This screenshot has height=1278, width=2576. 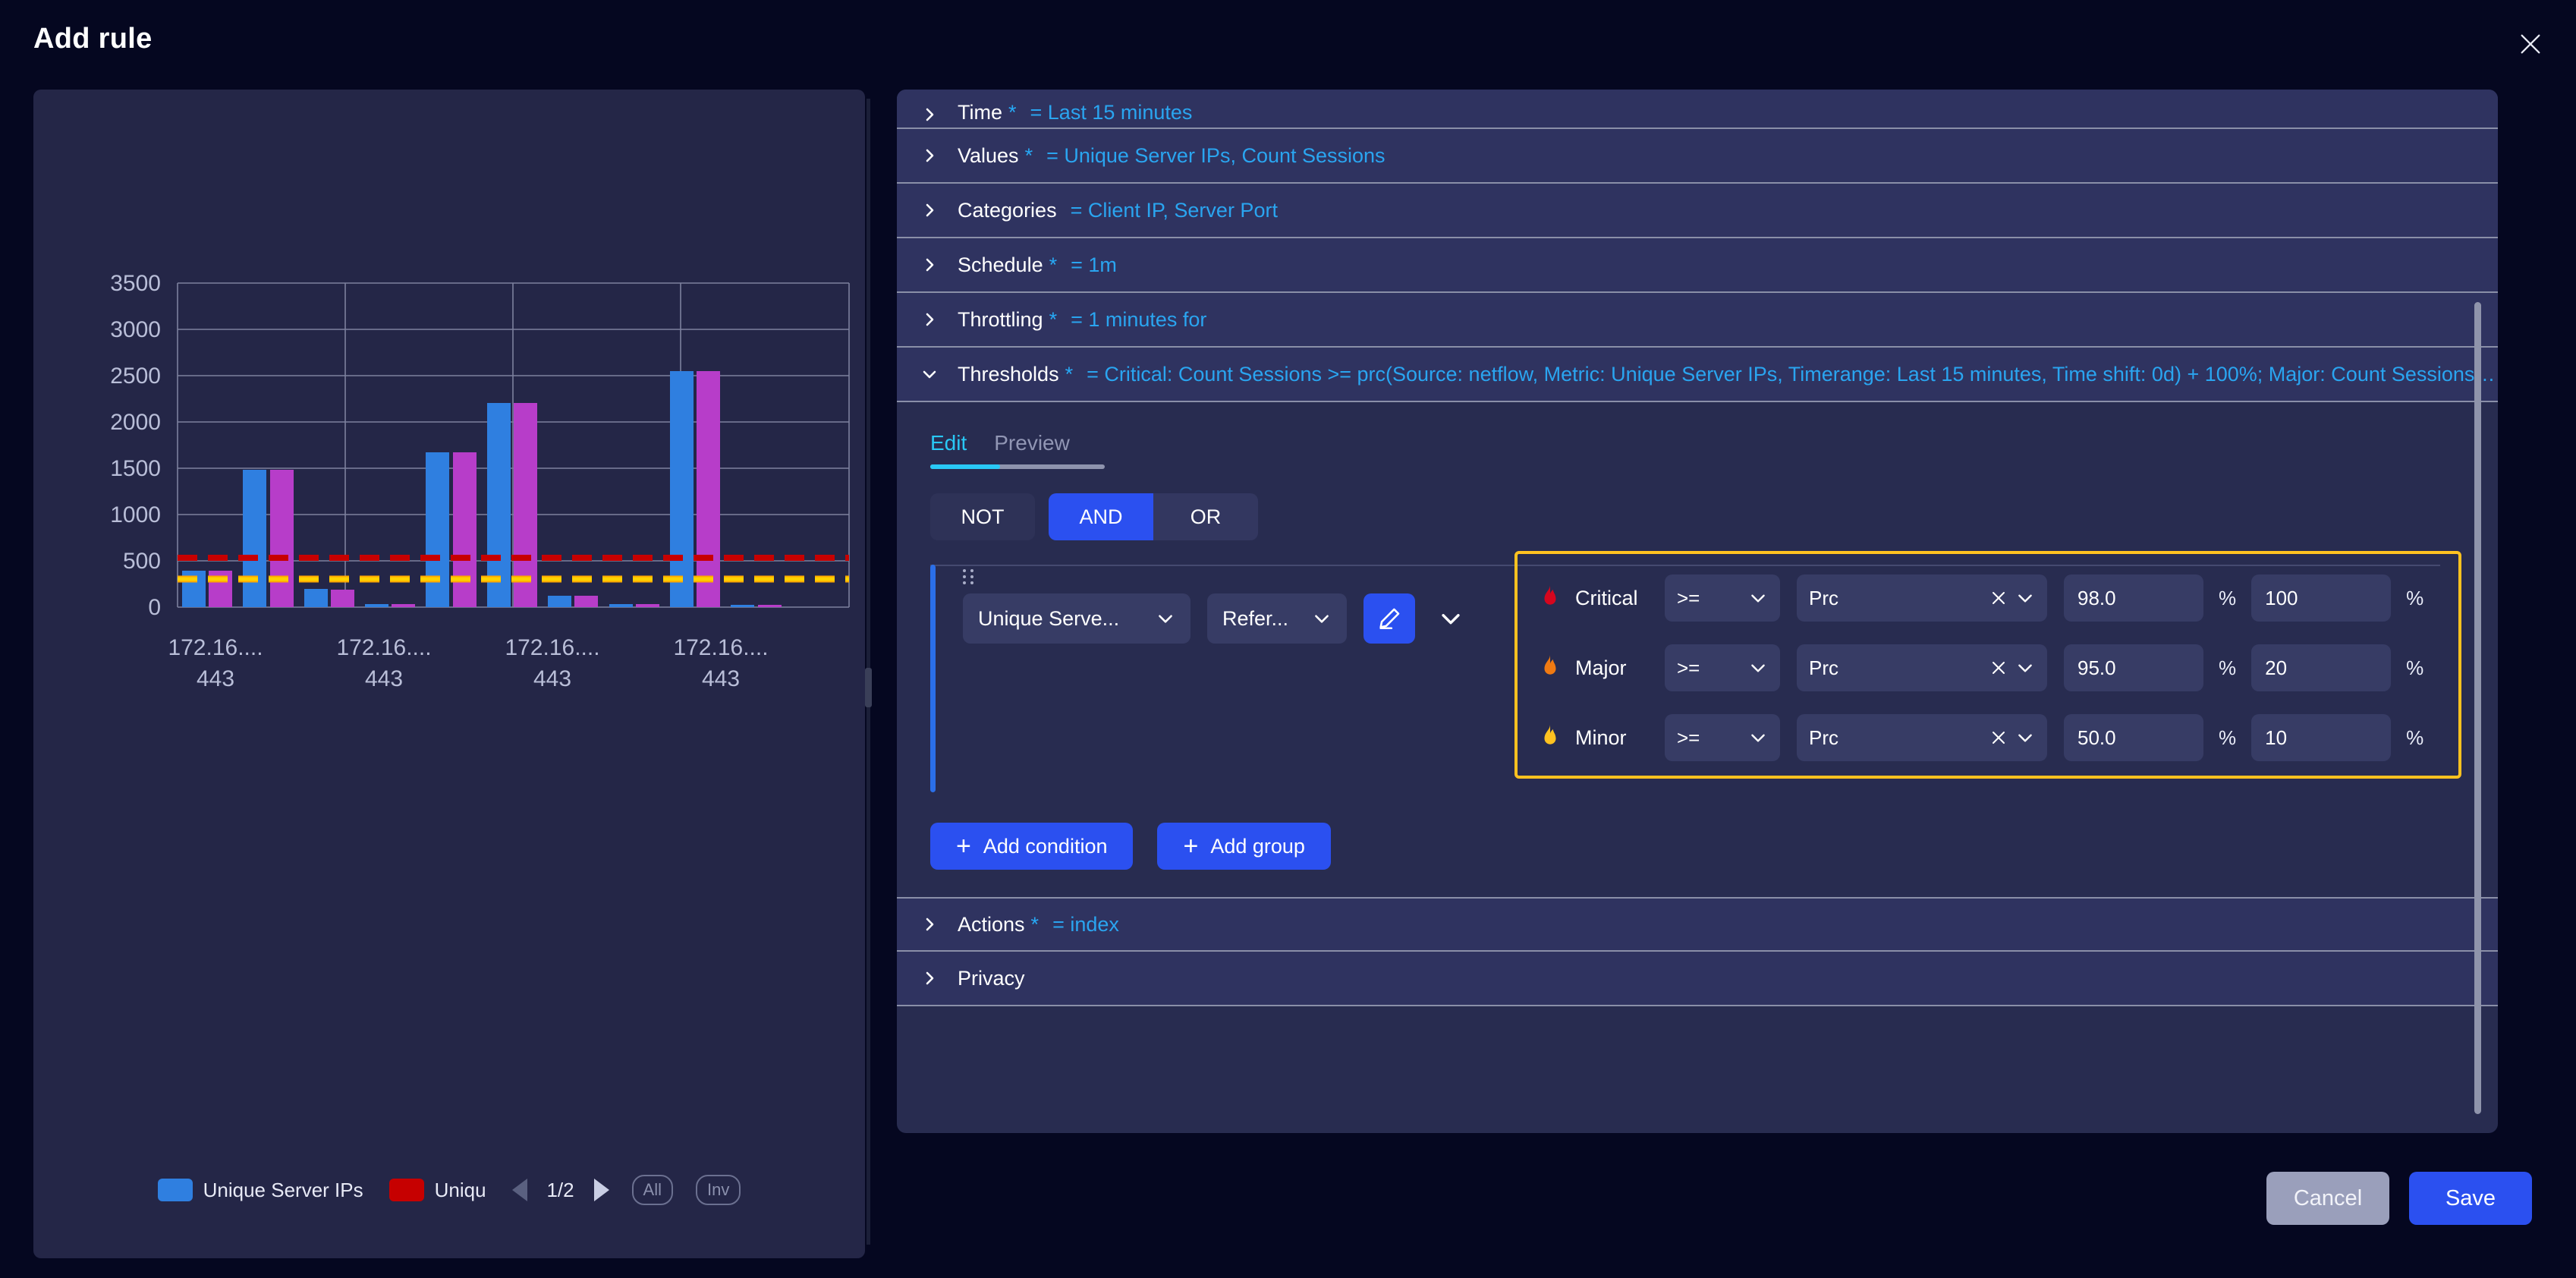 I want to click on pencil-icon, so click(x=1389, y=619).